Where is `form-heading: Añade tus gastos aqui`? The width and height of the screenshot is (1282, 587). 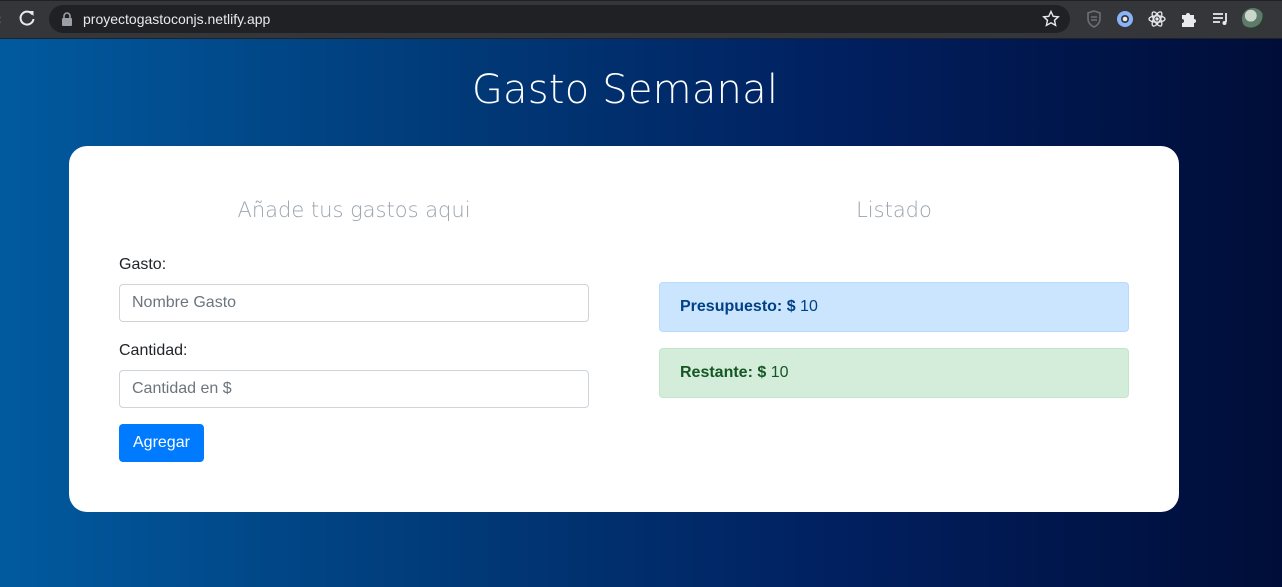 form-heading: Añade tus gastos aqui is located at coordinates (354, 210).